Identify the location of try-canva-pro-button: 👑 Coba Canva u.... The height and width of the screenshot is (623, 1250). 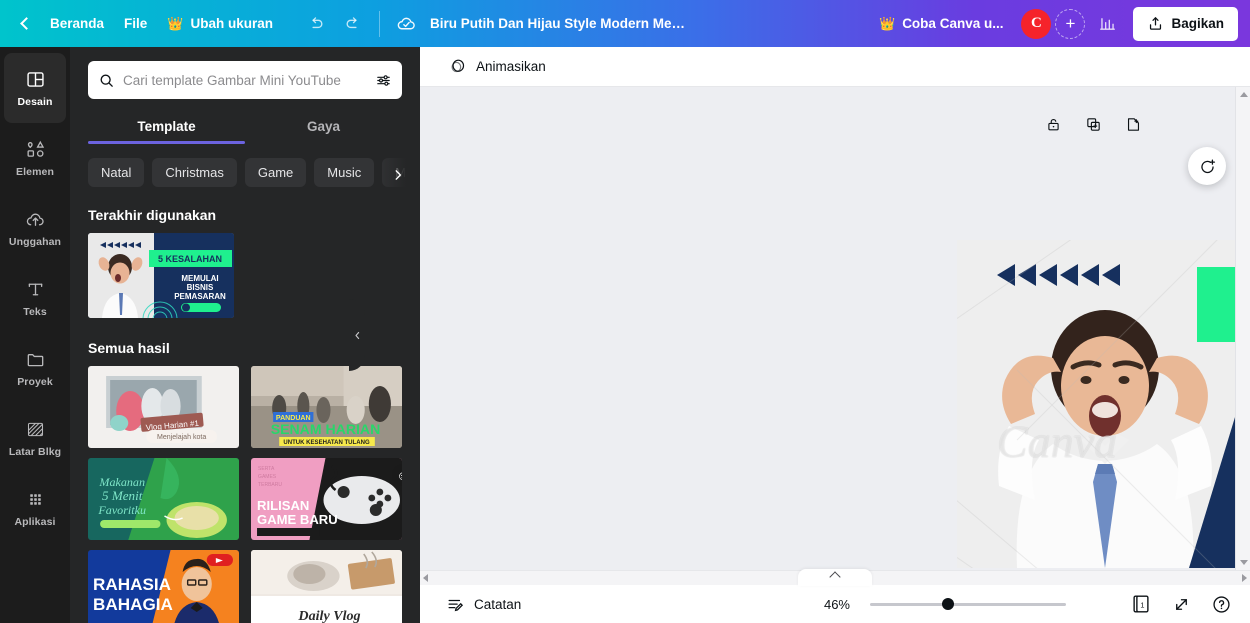
(941, 24).